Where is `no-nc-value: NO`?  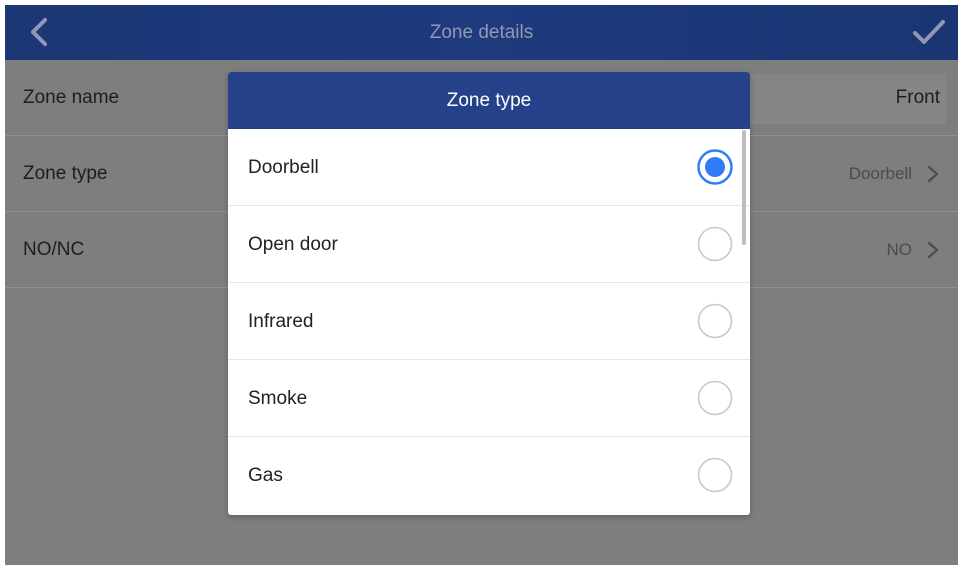 no-nc-value: NO is located at coordinates (899, 249).